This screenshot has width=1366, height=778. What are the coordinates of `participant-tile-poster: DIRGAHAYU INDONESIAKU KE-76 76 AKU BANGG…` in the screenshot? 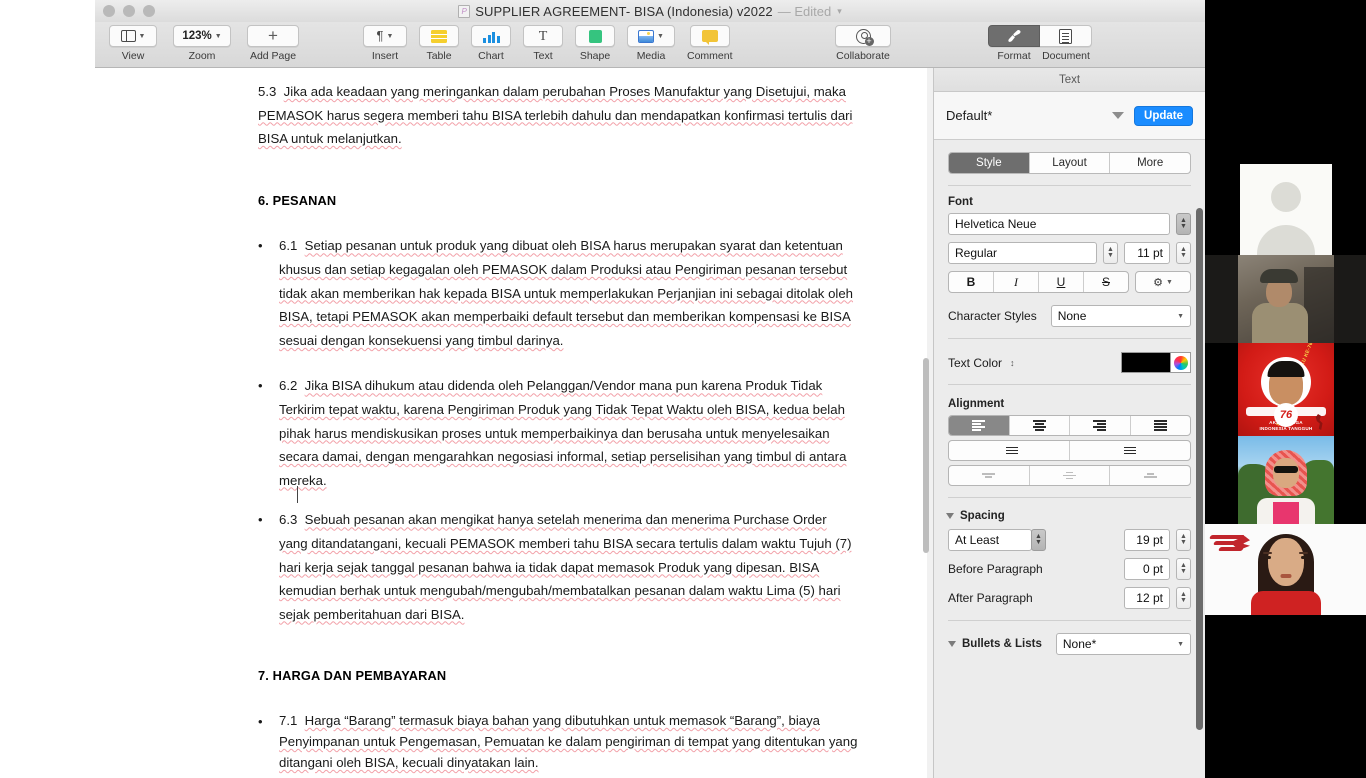 It's located at (1285, 389).